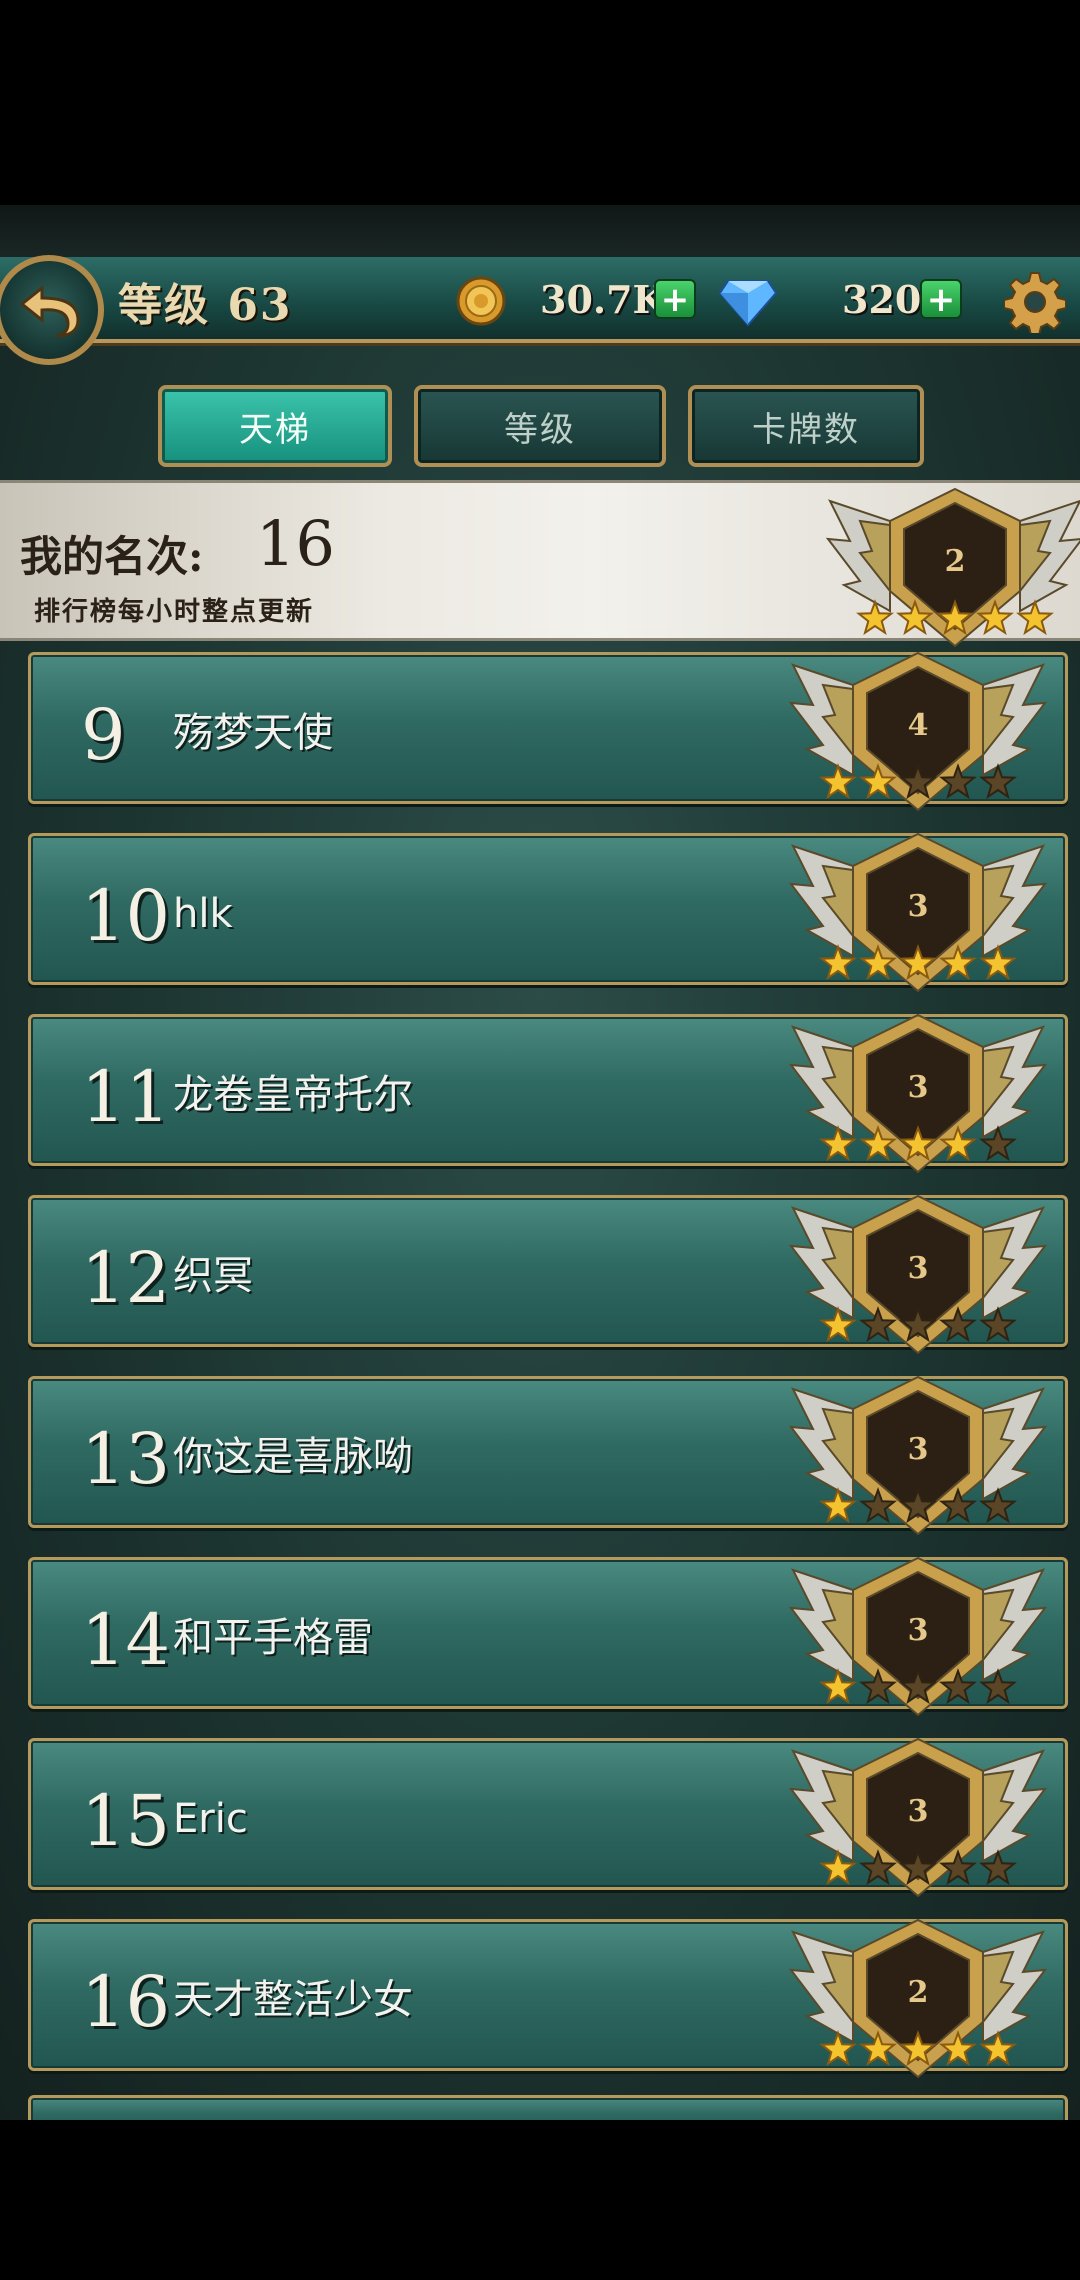  I want to click on leaderboard-row: 13 你这是喜脉呦 3, so click(548, 1455).